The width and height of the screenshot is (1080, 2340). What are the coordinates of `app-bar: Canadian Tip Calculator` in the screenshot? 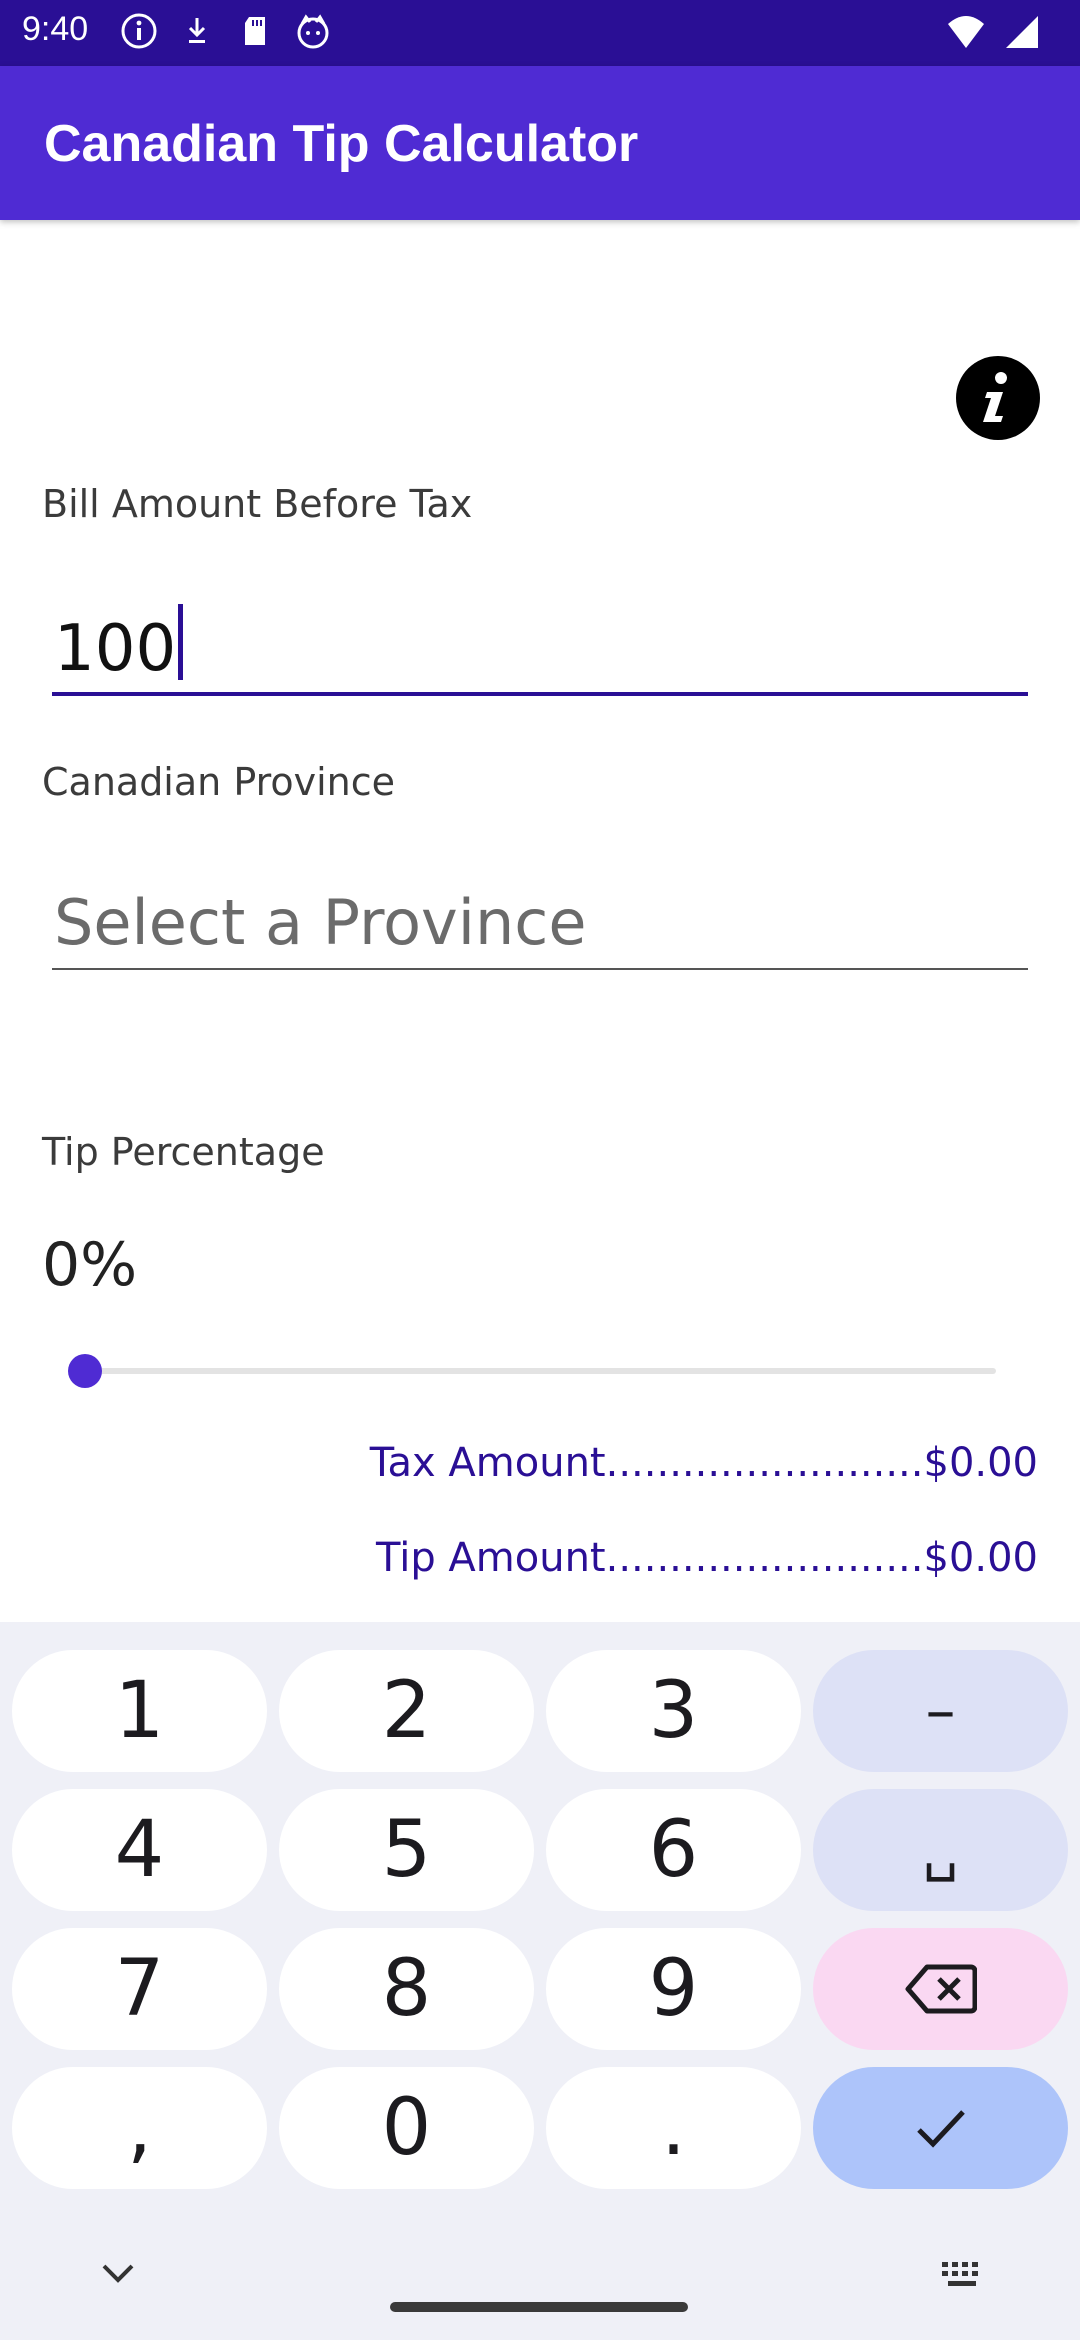 It's located at (540, 143).